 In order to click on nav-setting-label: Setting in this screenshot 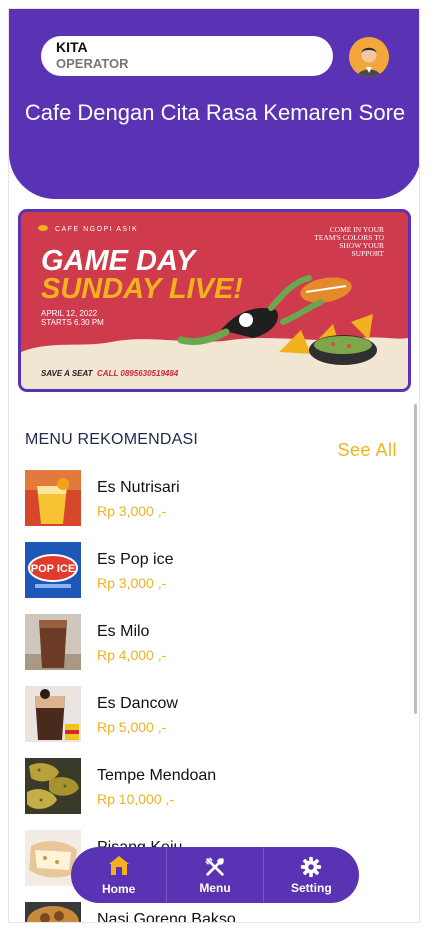, I will do `click(311, 888)`.